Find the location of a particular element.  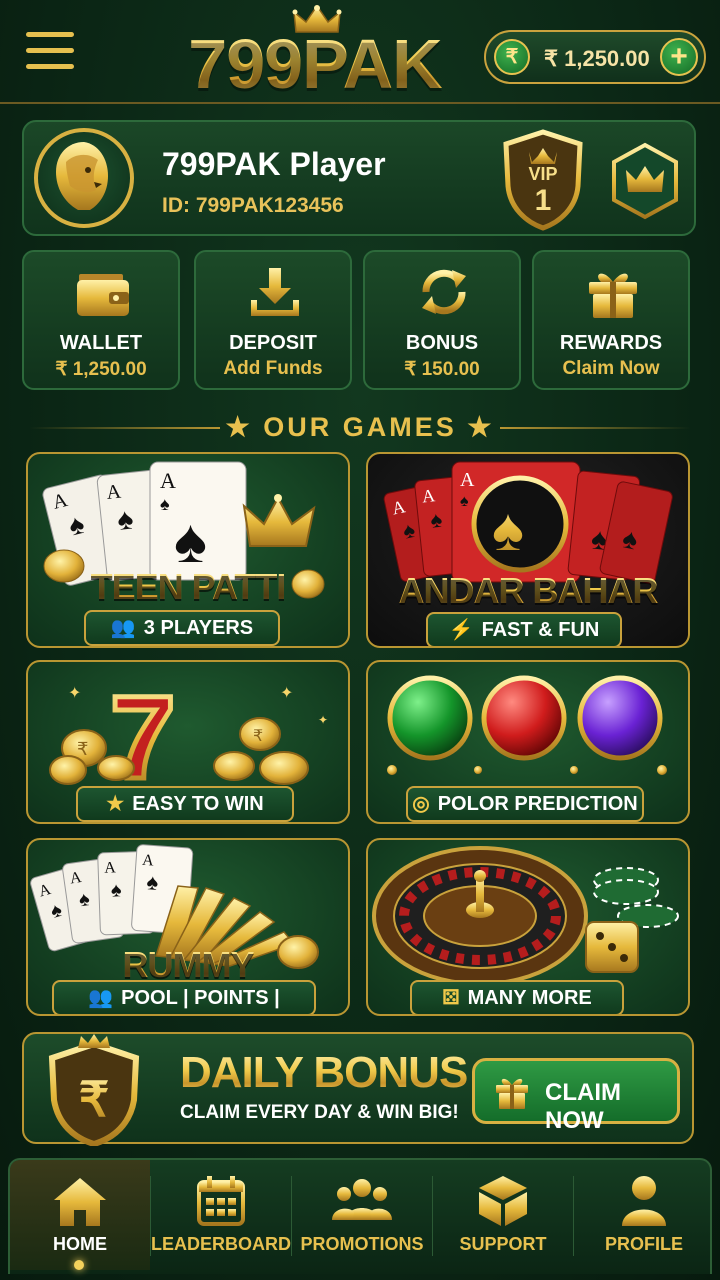

bolt-icon: ⚡ is located at coordinates (461, 630).